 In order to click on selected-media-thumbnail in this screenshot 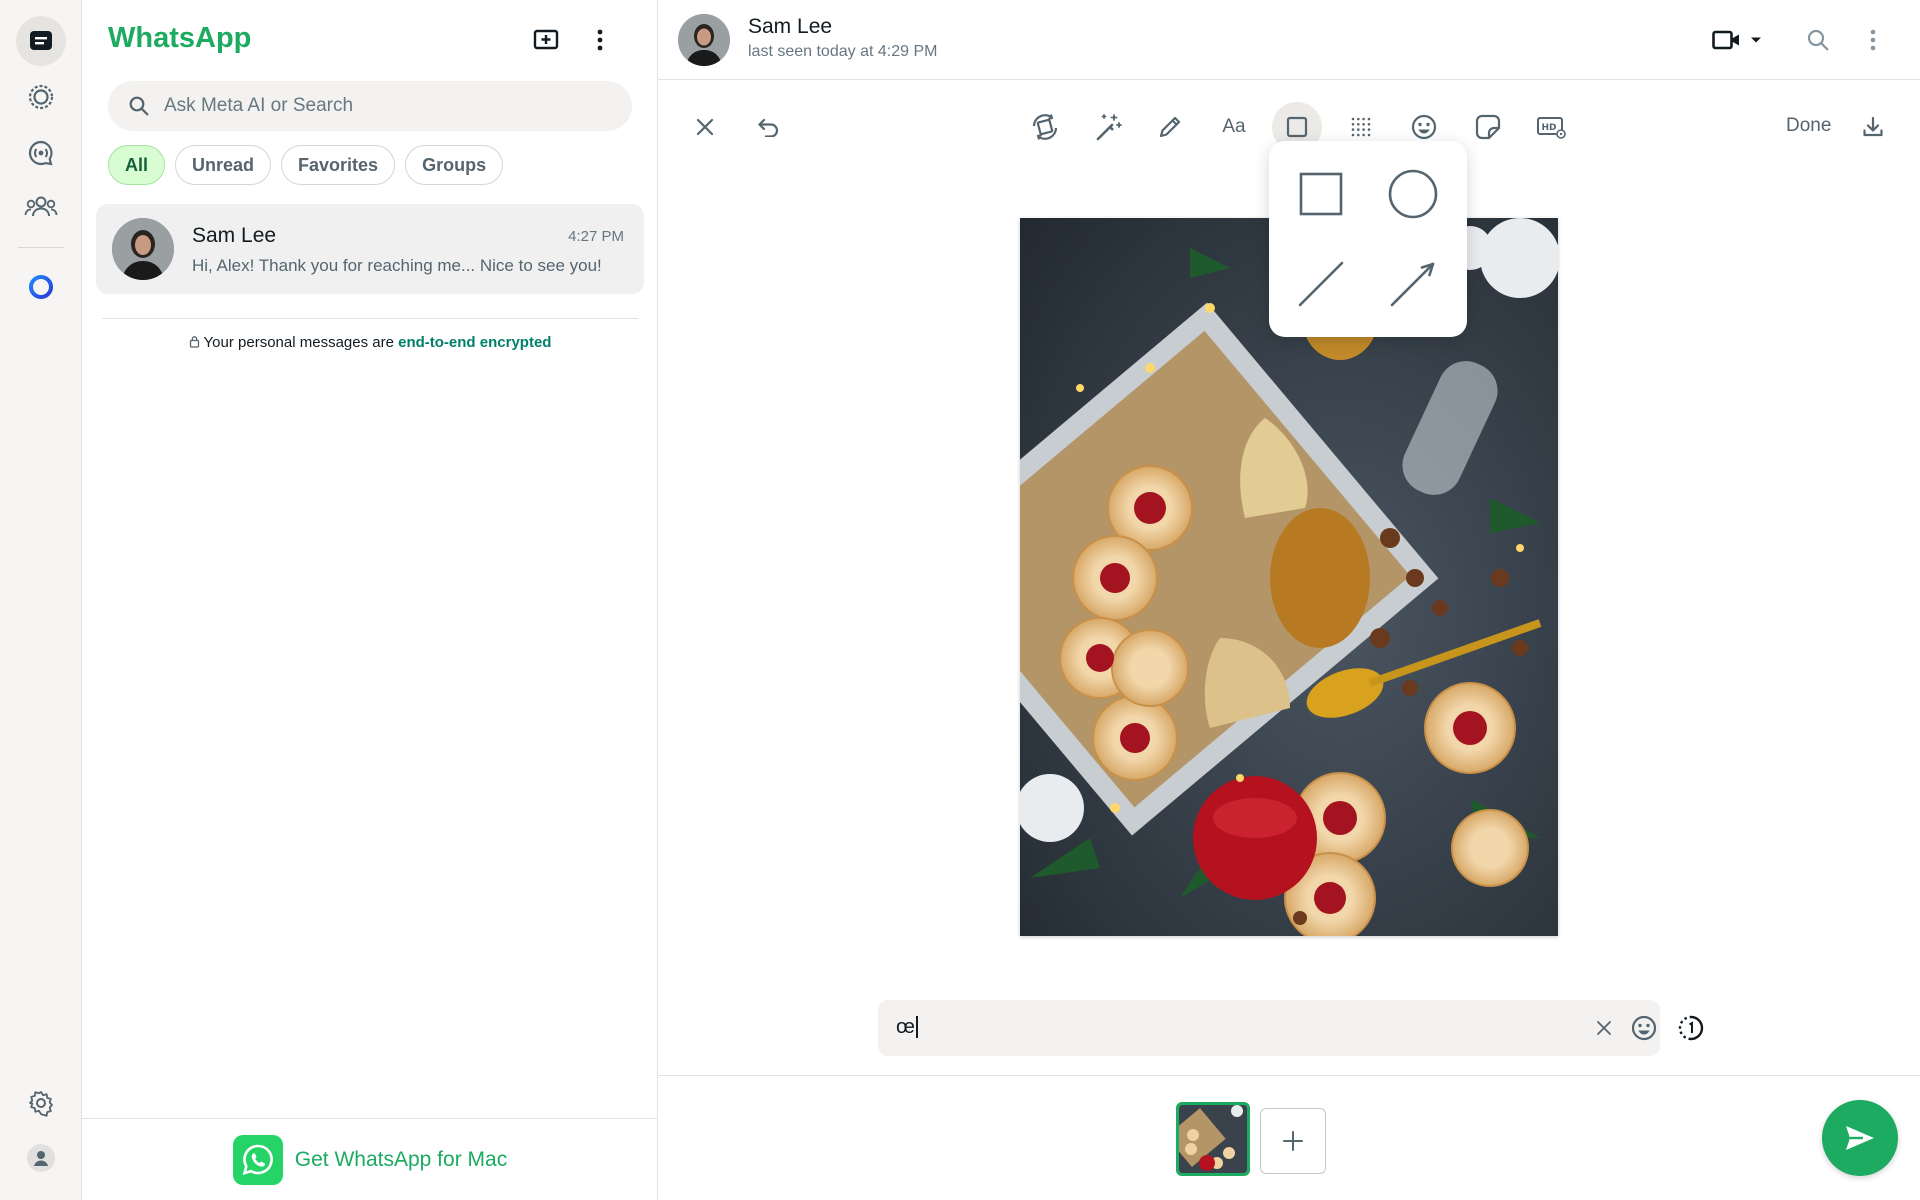, I will do `click(1213, 1139)`.